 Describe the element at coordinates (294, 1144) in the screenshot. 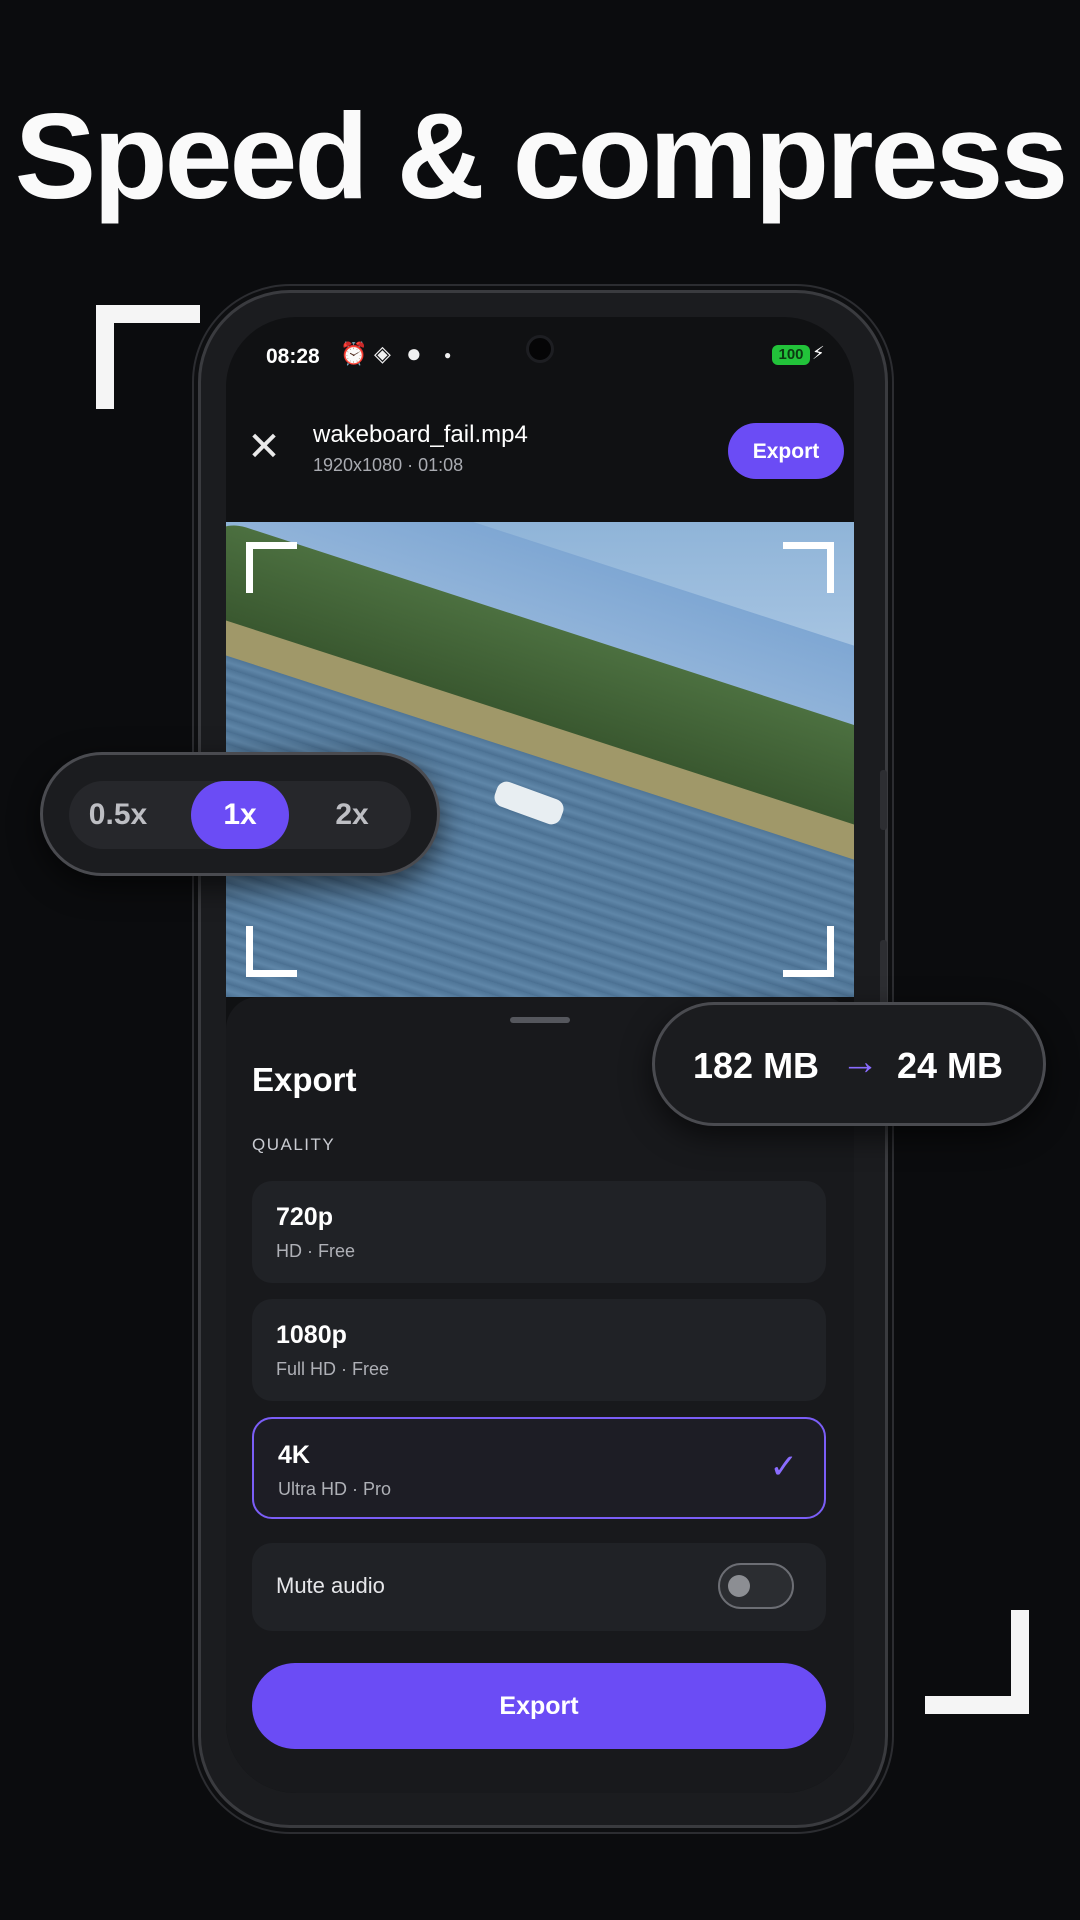

I see `quality-label: QUALITY` at that location.